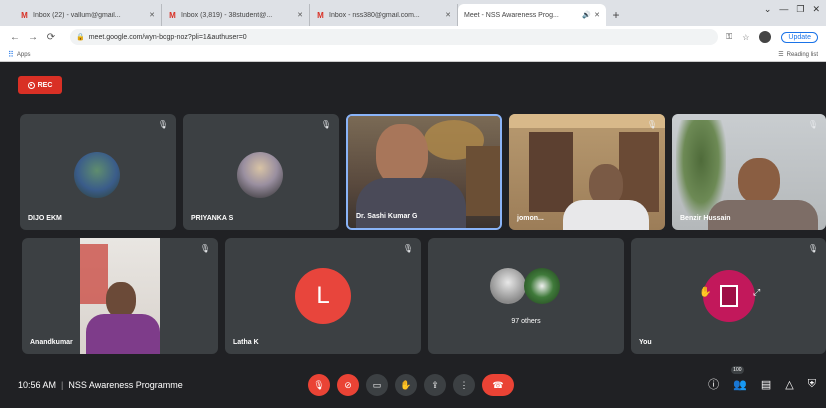 The width and height of the screenshot is (826, 408). I want to click on speaker-icon: 🔊, so click(587, 15).